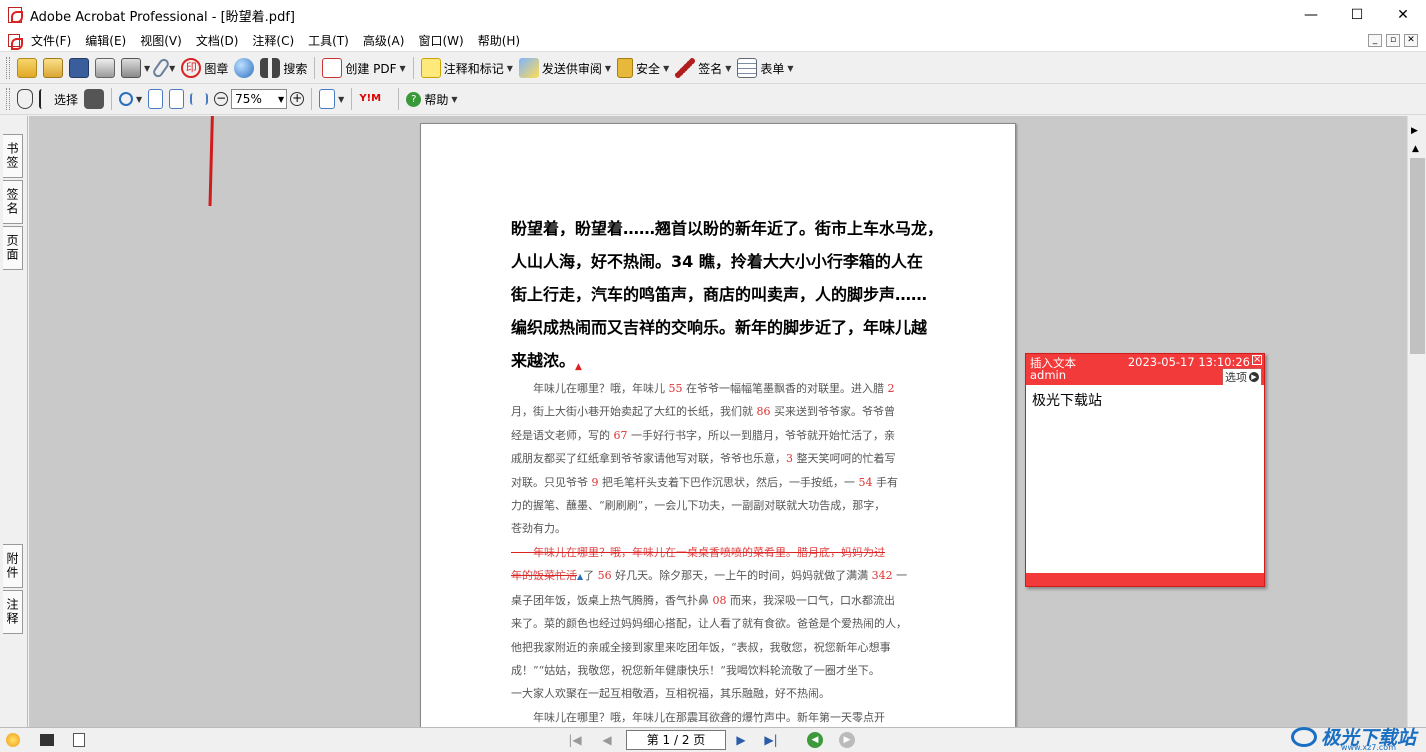  I want to click on vertical-scrollbar: ▶ ▲, so click(1416, 421).